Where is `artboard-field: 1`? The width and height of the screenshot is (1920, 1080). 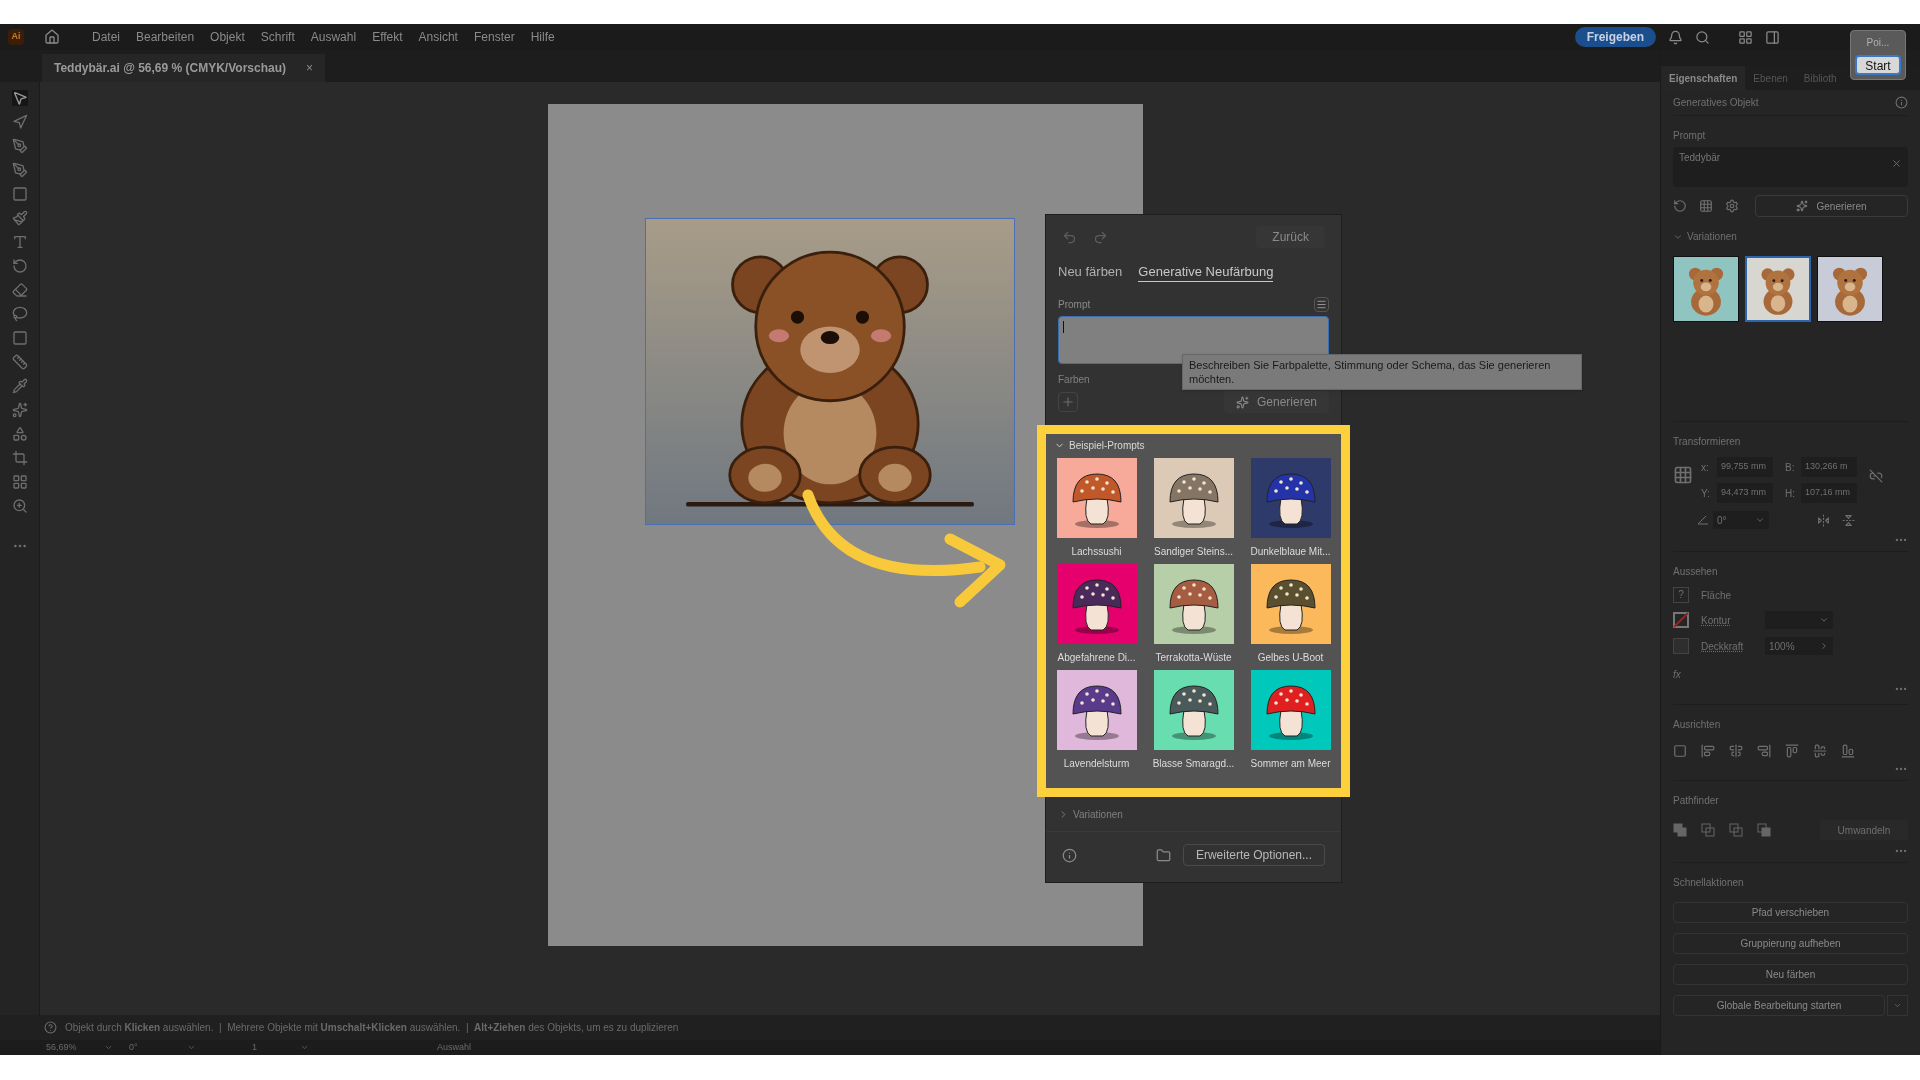 artboard-field: 1 is located at coordinates (272, 1047).